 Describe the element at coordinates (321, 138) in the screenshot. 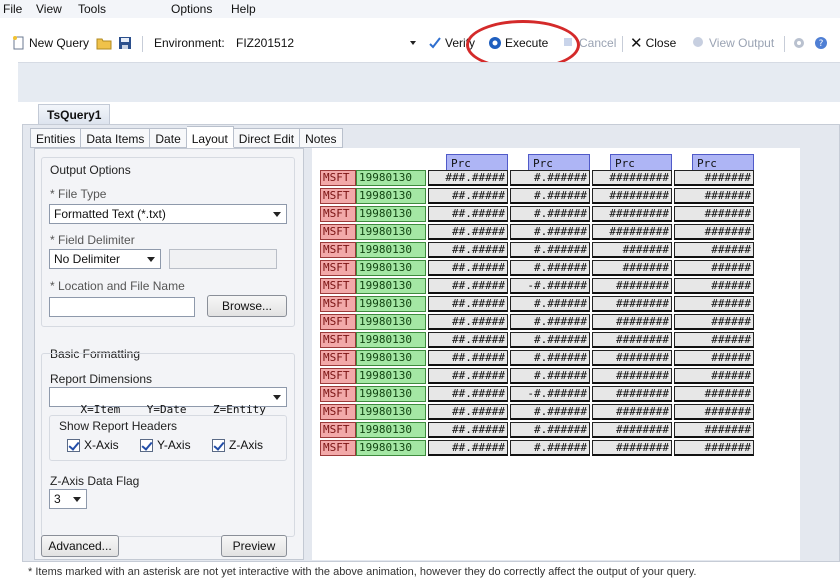

I see `tab-notes: Notes` at that location.